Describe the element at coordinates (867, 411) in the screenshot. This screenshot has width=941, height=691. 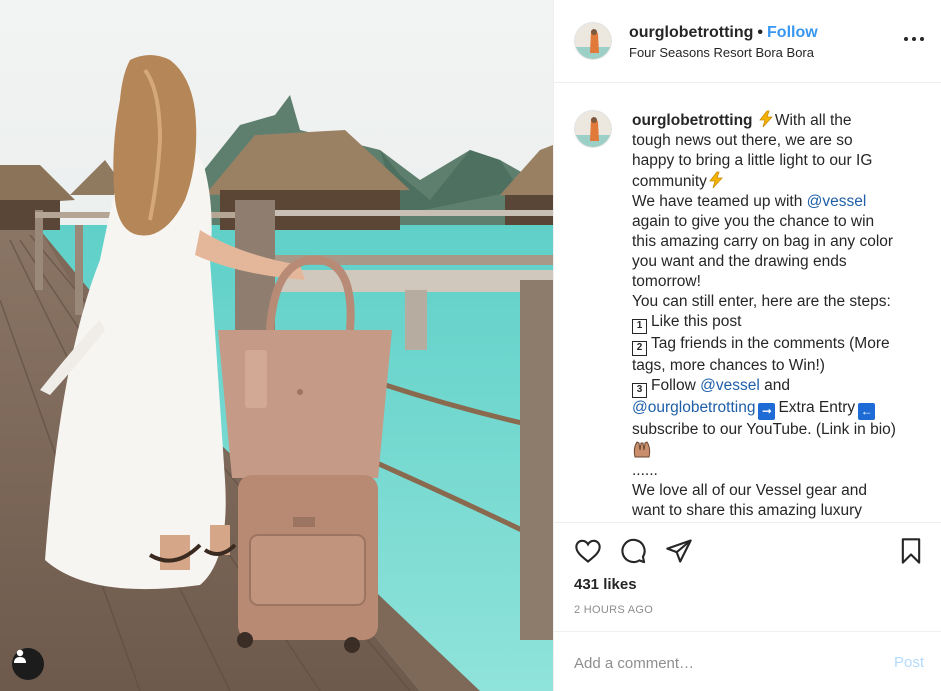
I see `left-arrow-emoji: ←` at that location.